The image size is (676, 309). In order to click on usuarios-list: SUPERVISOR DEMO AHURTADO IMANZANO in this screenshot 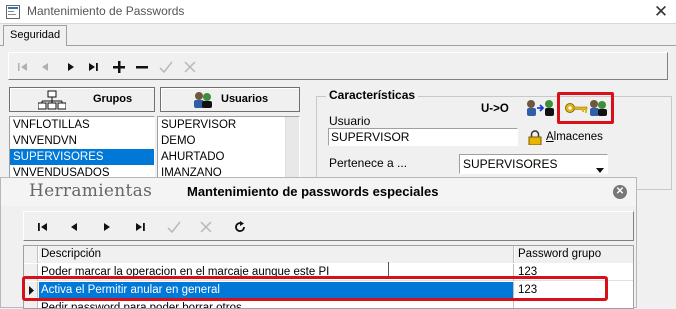, I will do `click(228, 151)`.